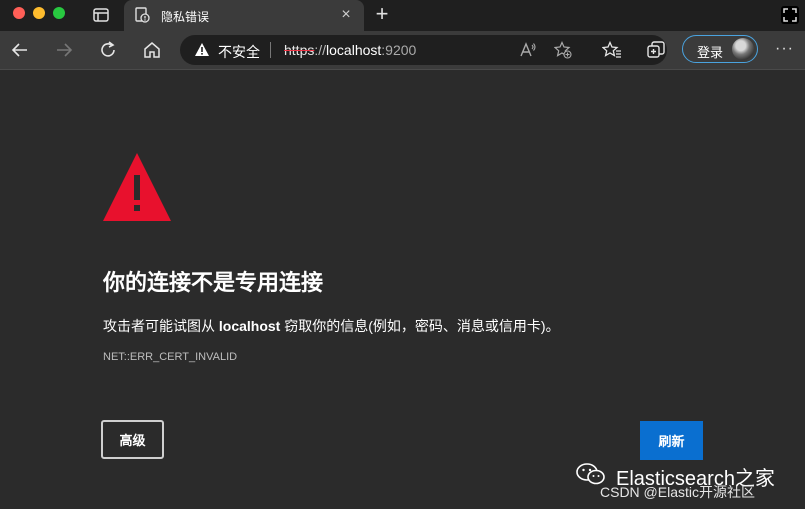 The image size is (805, 509). Describe the element at coordinates (299, 50) in the screenshot. I see `url-scheme: https` at that location.